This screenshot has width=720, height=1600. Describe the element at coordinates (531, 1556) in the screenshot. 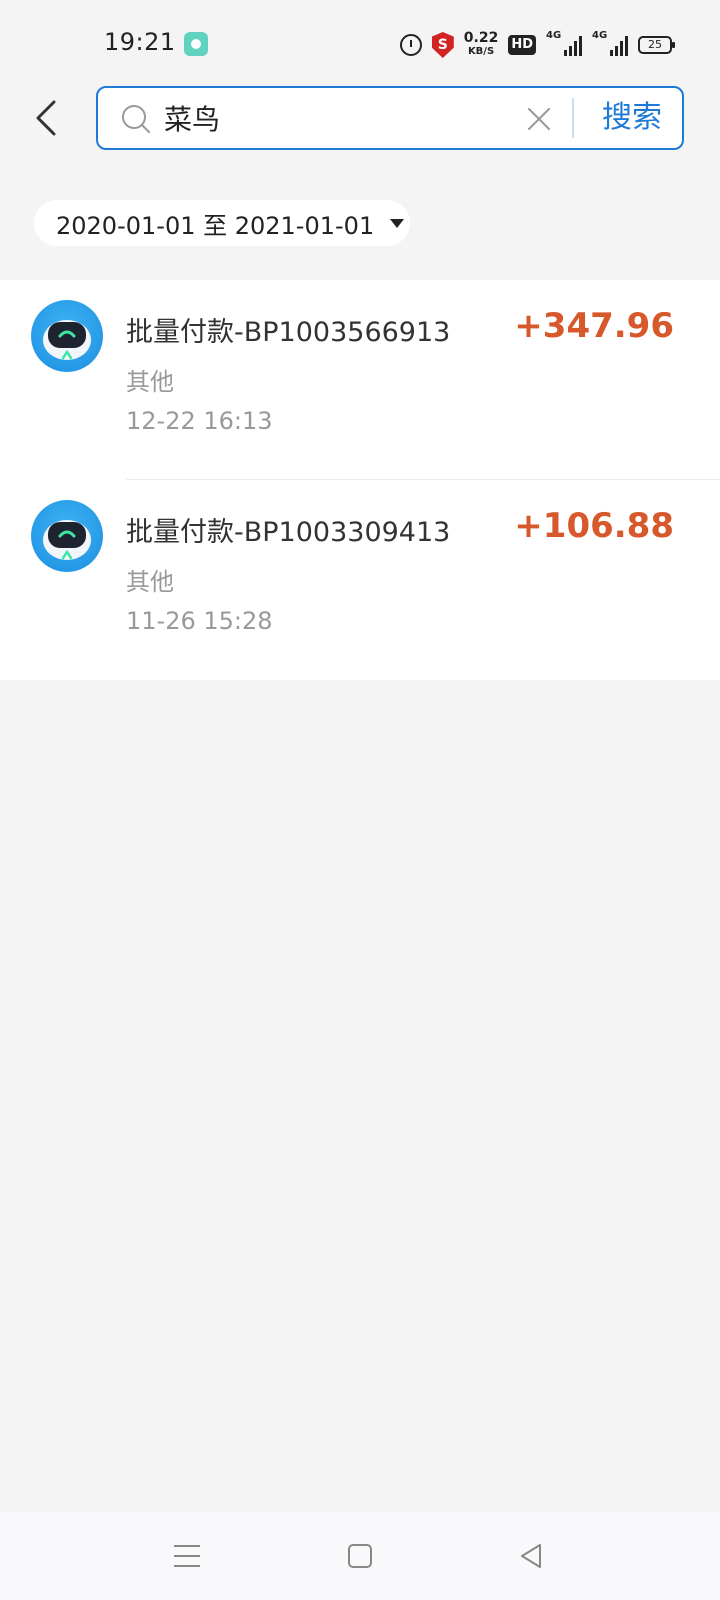

I see `back-triangle-icon` at that location.